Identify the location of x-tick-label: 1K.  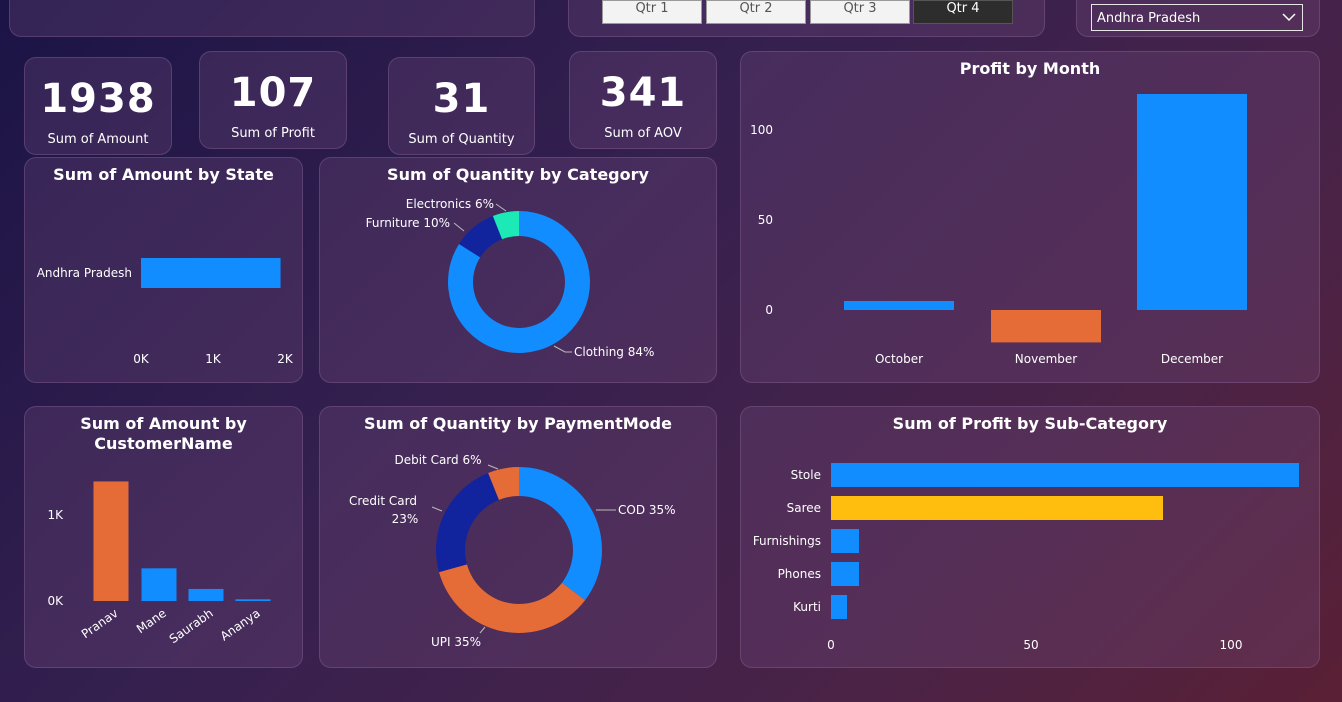
(213, 359).